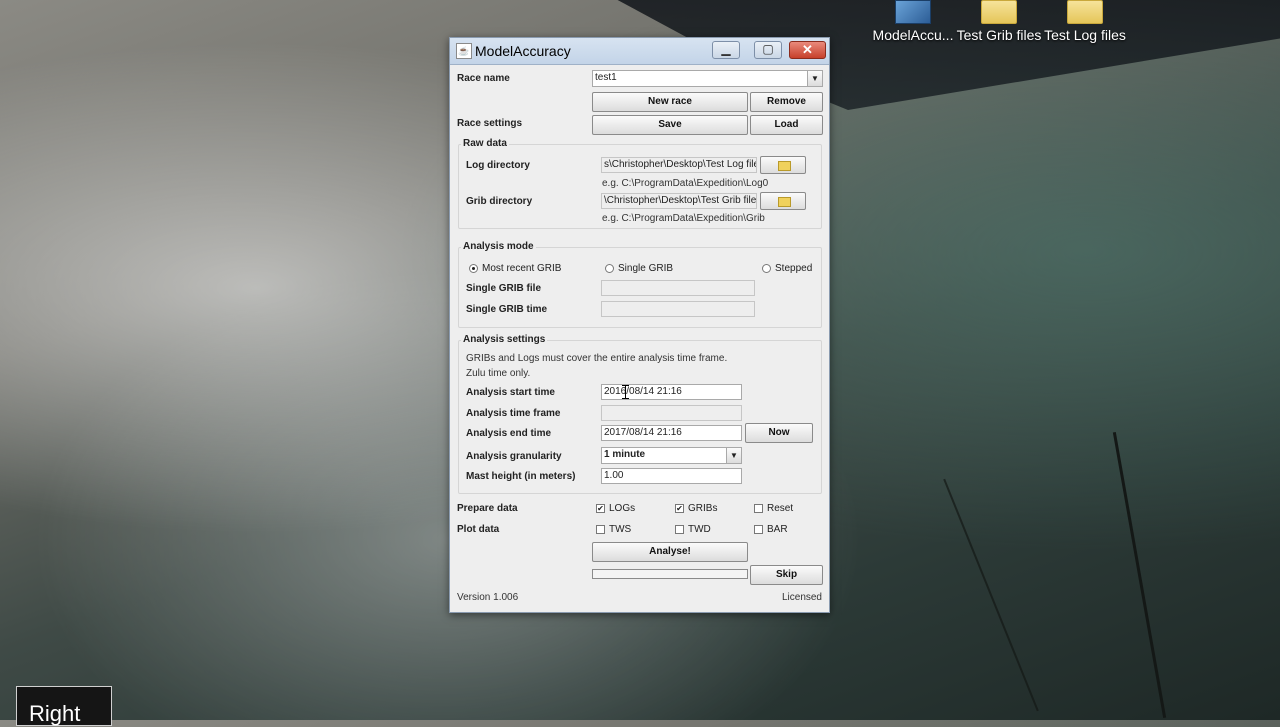  Describe the element at coordinates (499, 201) in the screenshot. I see `grib-directory-label: Grib directory` at that location.